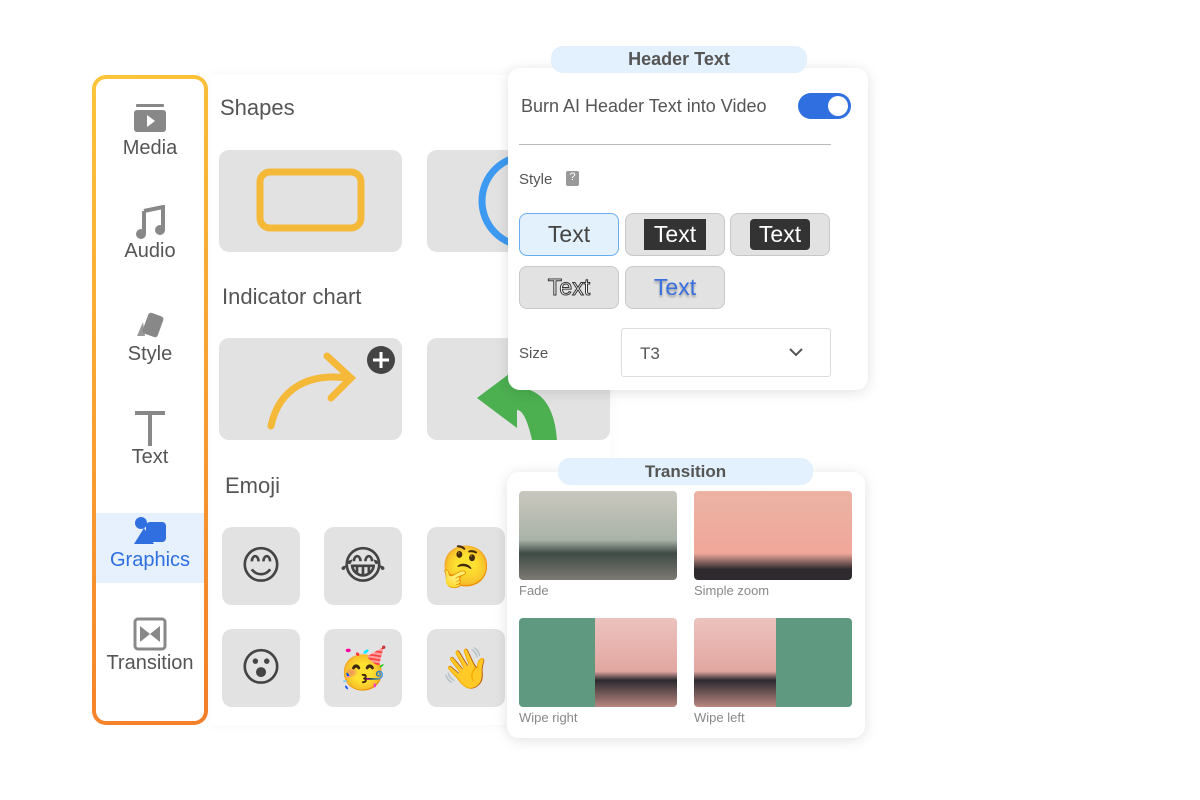 The width and height of the screenshot is (1200, 800). I want to click on divider, so click(675, 144).